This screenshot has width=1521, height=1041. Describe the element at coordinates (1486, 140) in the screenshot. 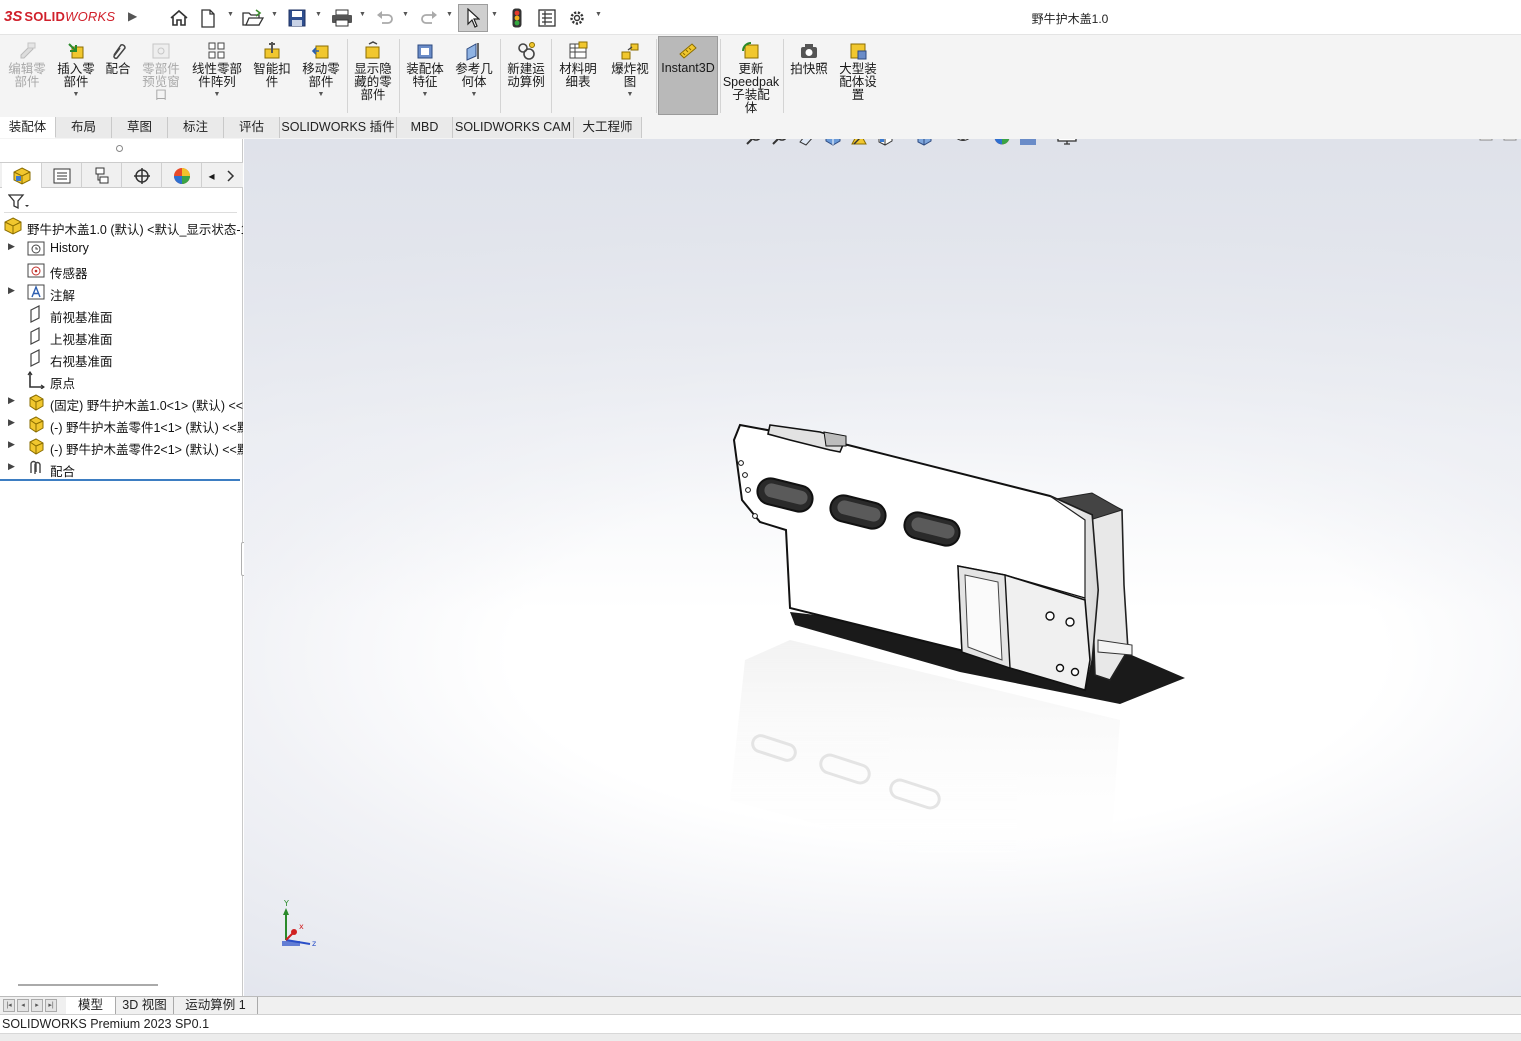

I see `restore-viewport-icon` at that location.